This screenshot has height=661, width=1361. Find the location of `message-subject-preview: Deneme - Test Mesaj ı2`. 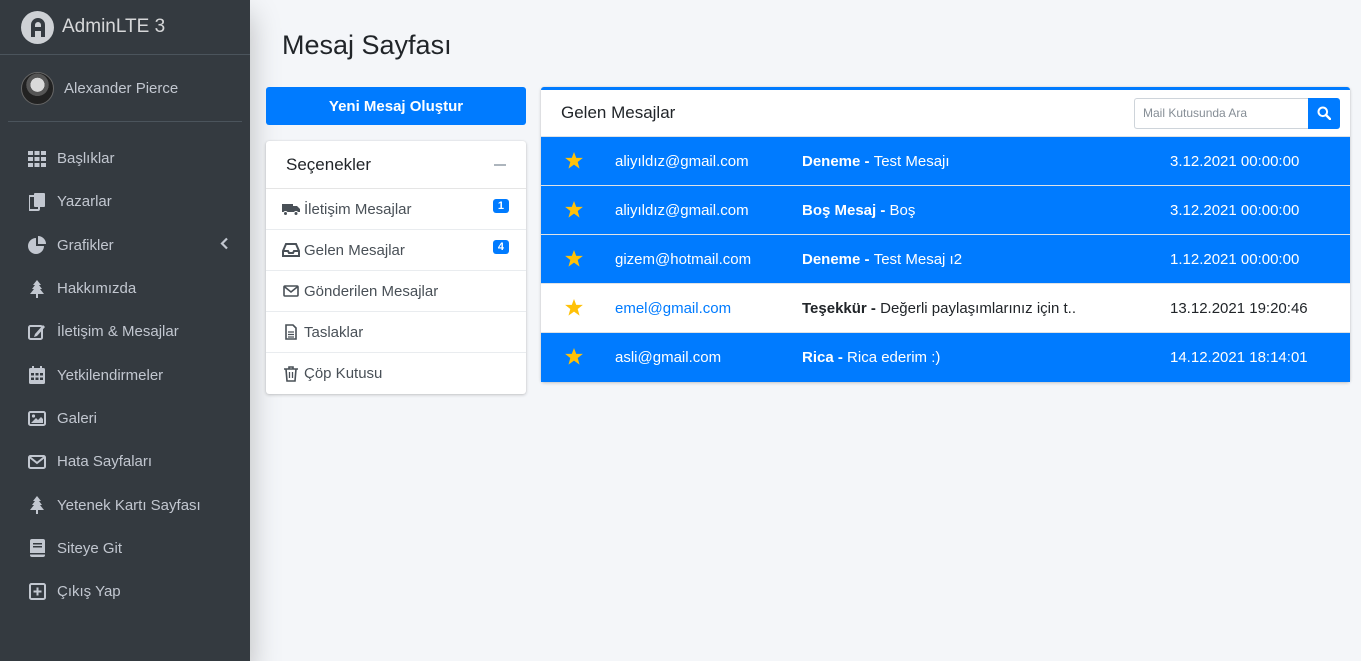

message-subject-preview: Deneme - Test Mesaj ı2 is located at coordinates (882, 259).